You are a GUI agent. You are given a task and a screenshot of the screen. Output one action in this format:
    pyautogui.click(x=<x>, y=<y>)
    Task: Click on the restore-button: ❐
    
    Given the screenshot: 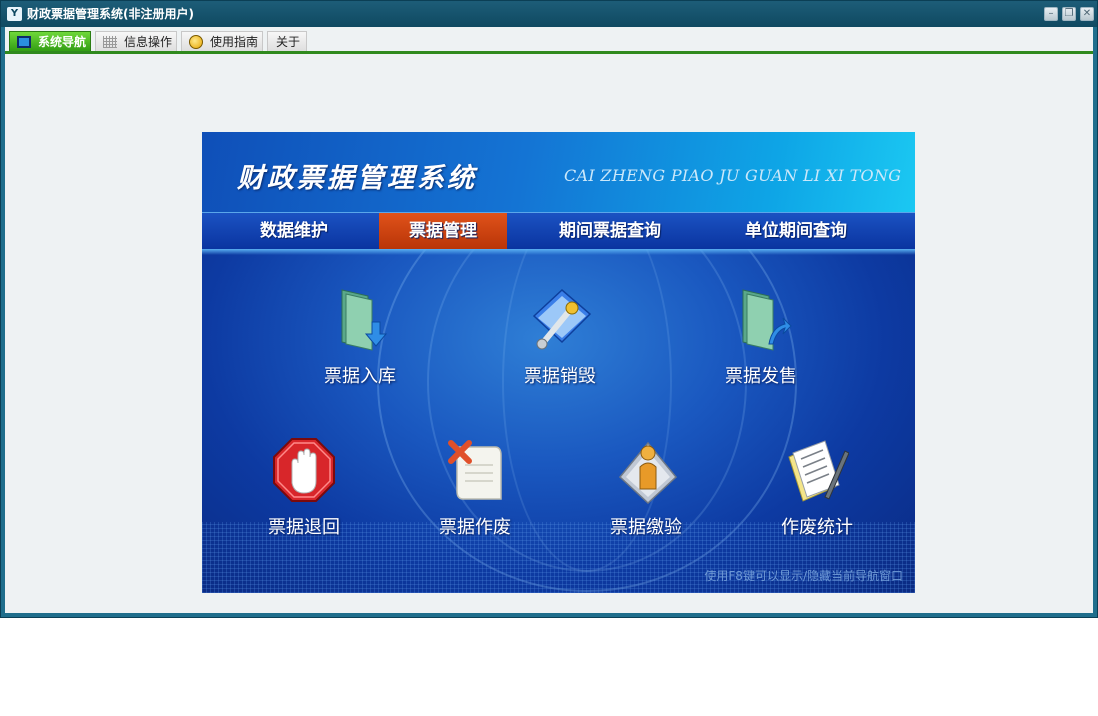 What is the action you would take?
    pyautogui.click(x=1069, y=14)
    